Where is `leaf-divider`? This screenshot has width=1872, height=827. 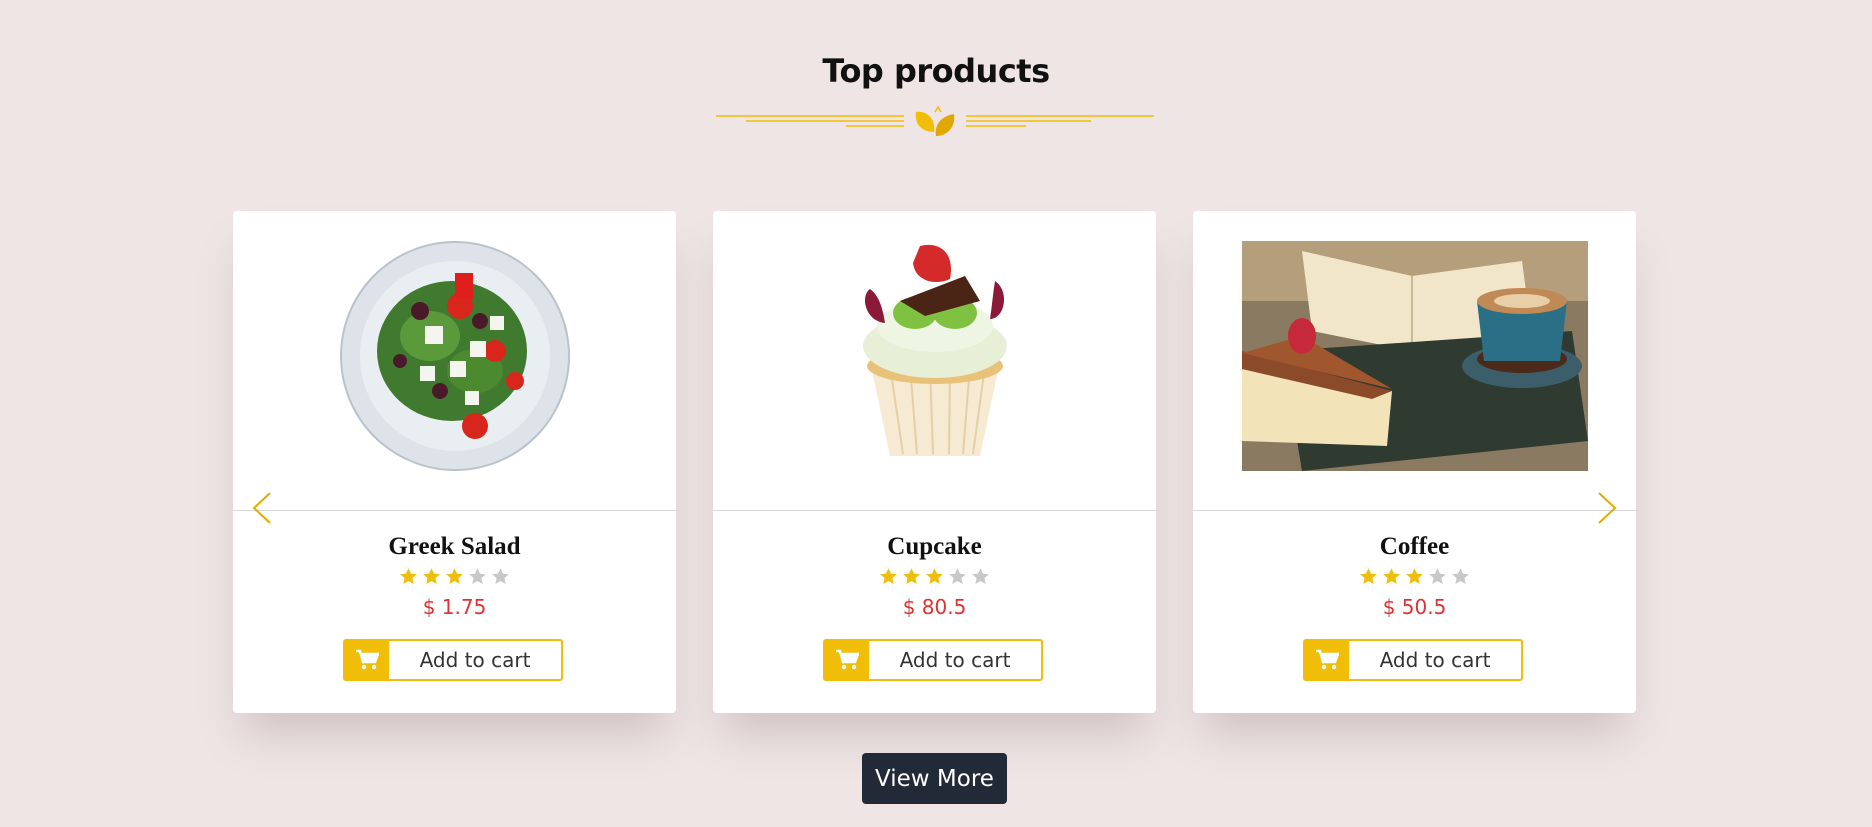
leaf-divider is located at coordinates (935, 120).